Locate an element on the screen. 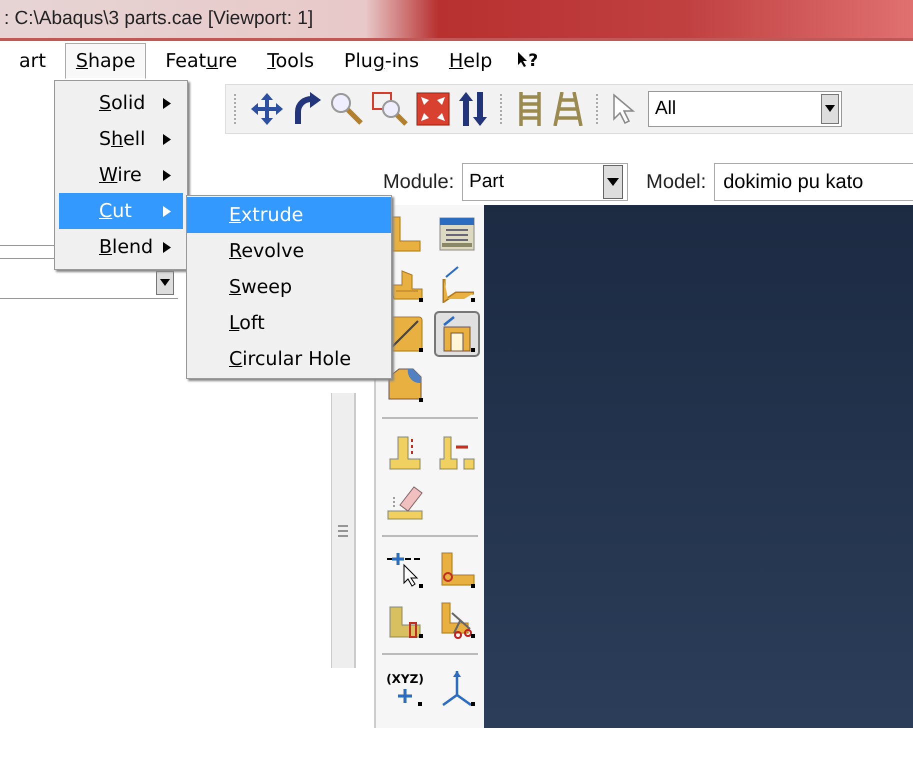 The height and width of the screenshot is (765, 913). menu-item: Help is located at coordinates (471, 61).